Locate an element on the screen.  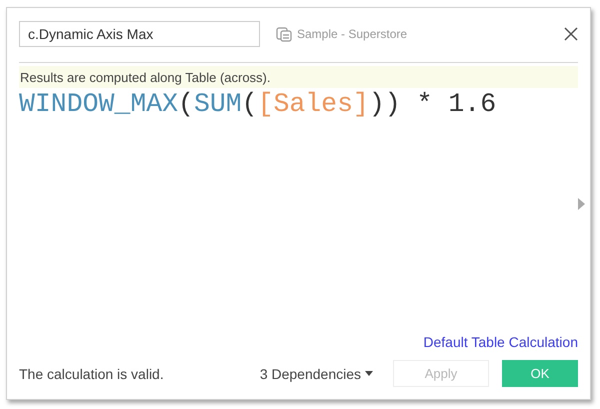
caret-icon is located at coordinates (369, 373).